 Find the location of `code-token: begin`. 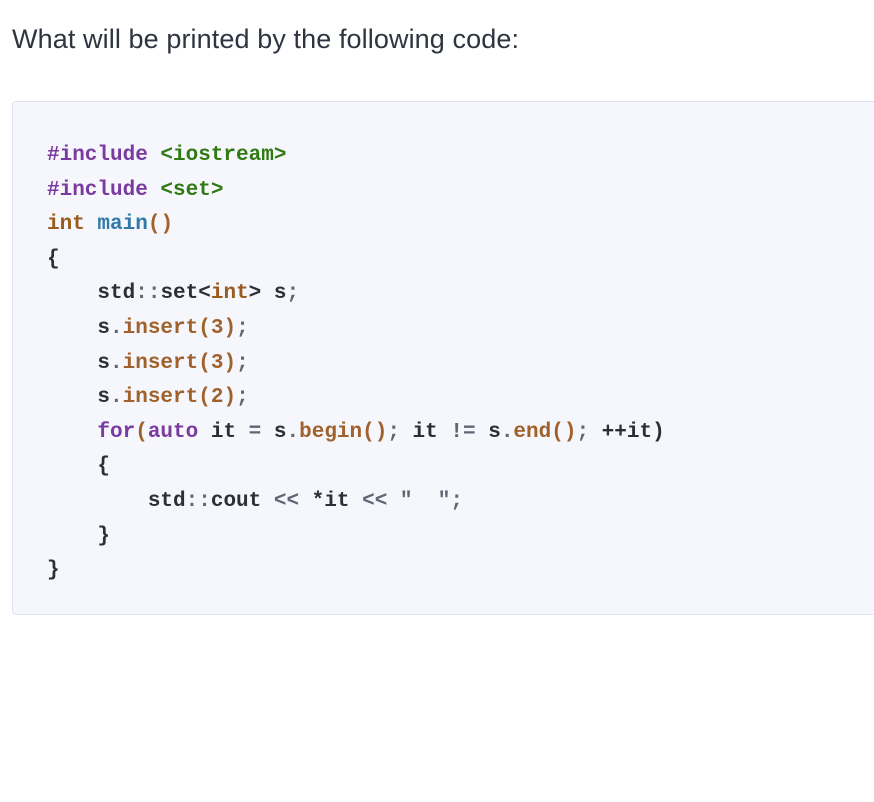

code-token: begin is located at coordinates (331, 432).